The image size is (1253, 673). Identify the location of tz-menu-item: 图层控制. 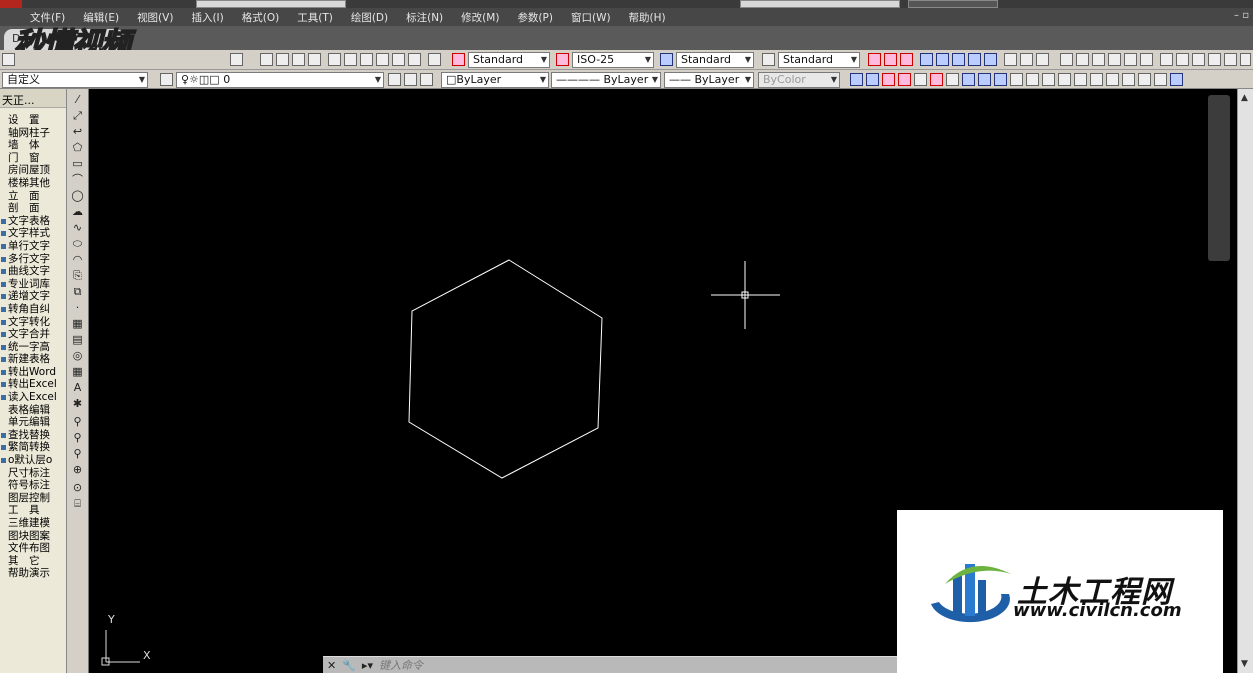
(33, 498).